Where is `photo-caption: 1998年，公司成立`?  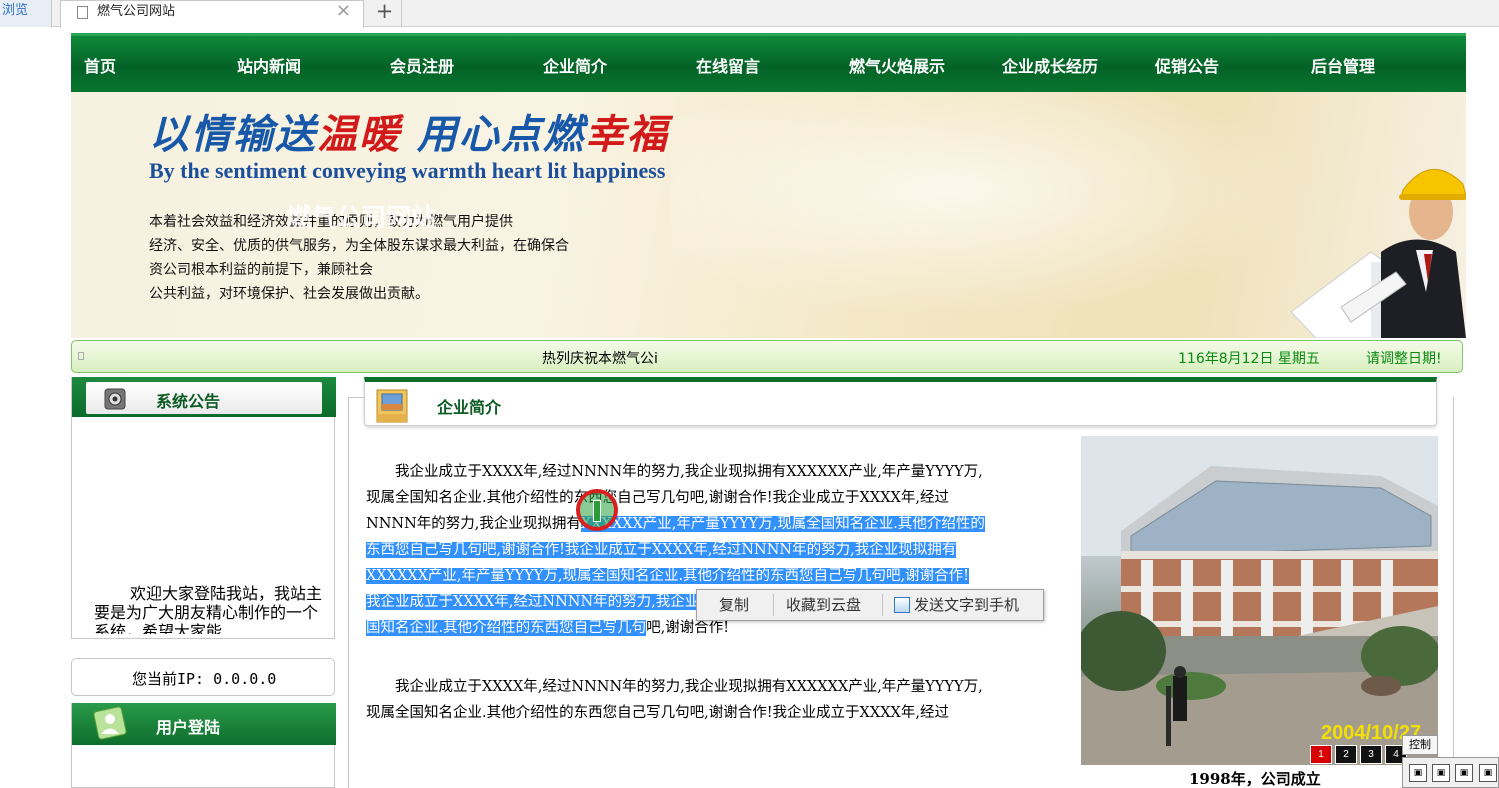
photo-caption: 1998年，公司成立 is located at coordinates (1255, 779).